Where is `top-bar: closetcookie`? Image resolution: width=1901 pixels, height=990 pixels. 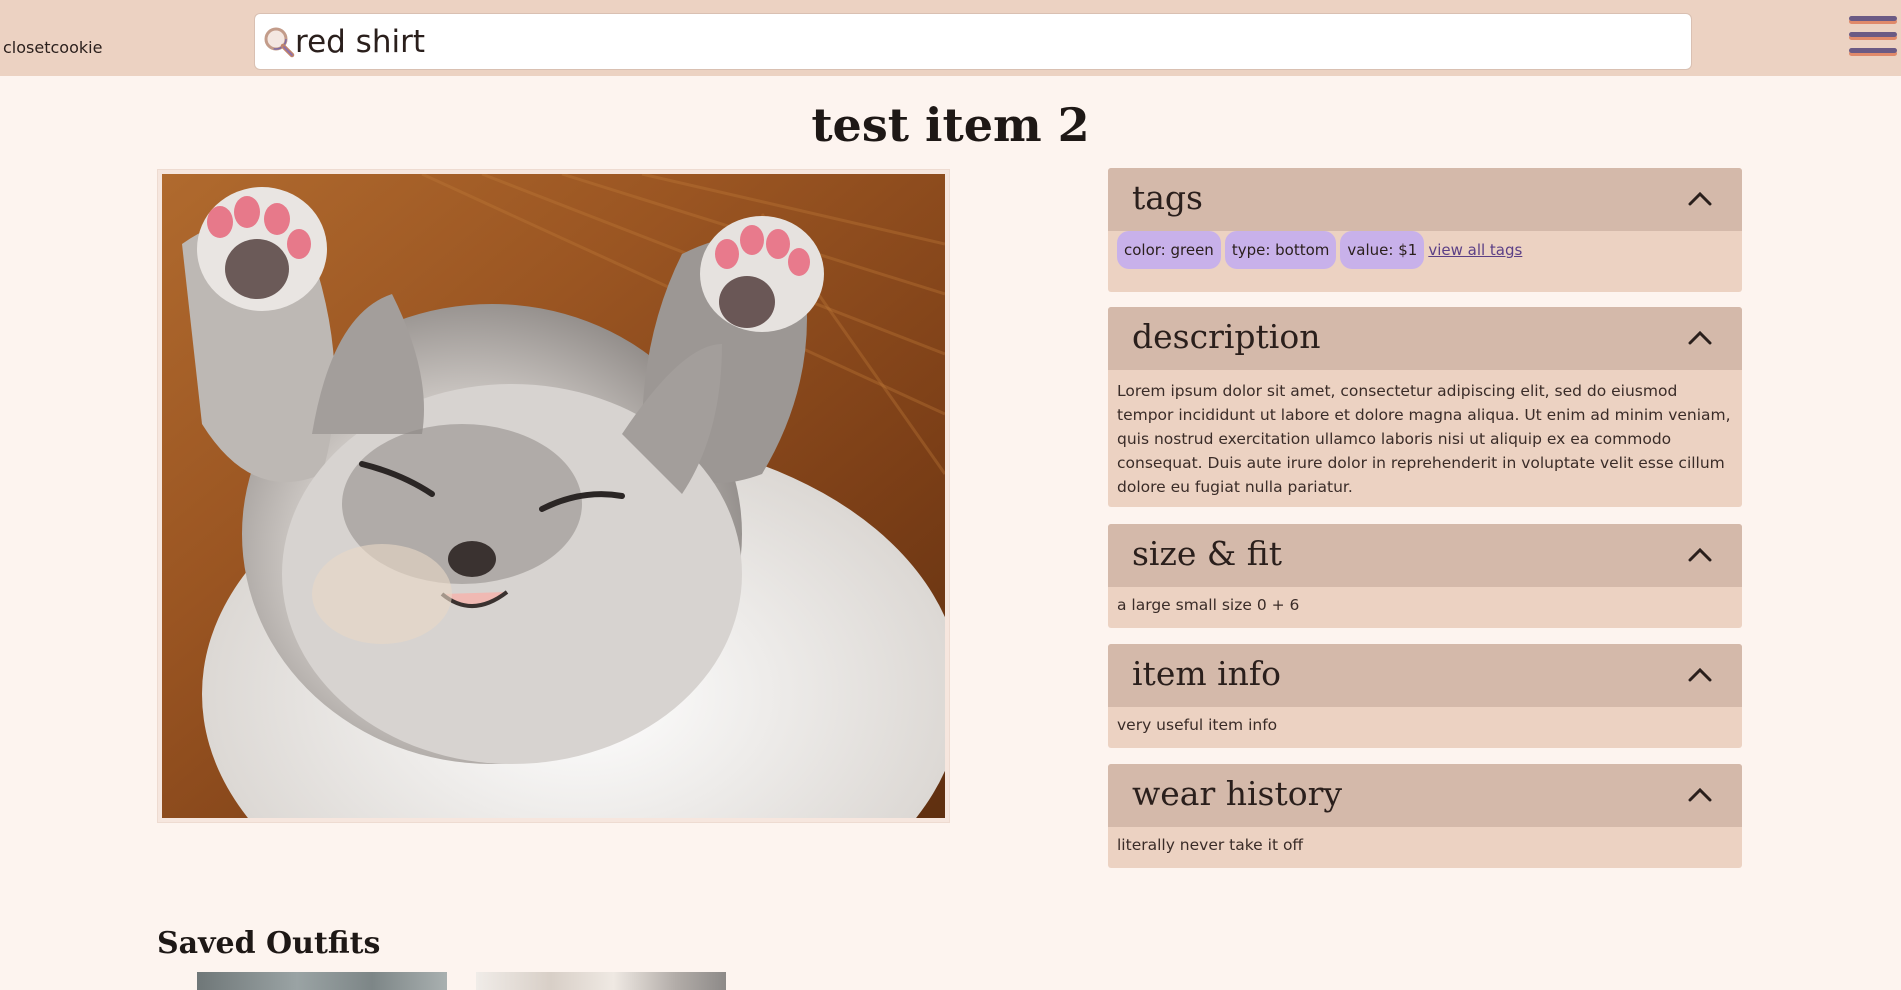 top-bar: closetcookie is located at coordinates (950, 38).